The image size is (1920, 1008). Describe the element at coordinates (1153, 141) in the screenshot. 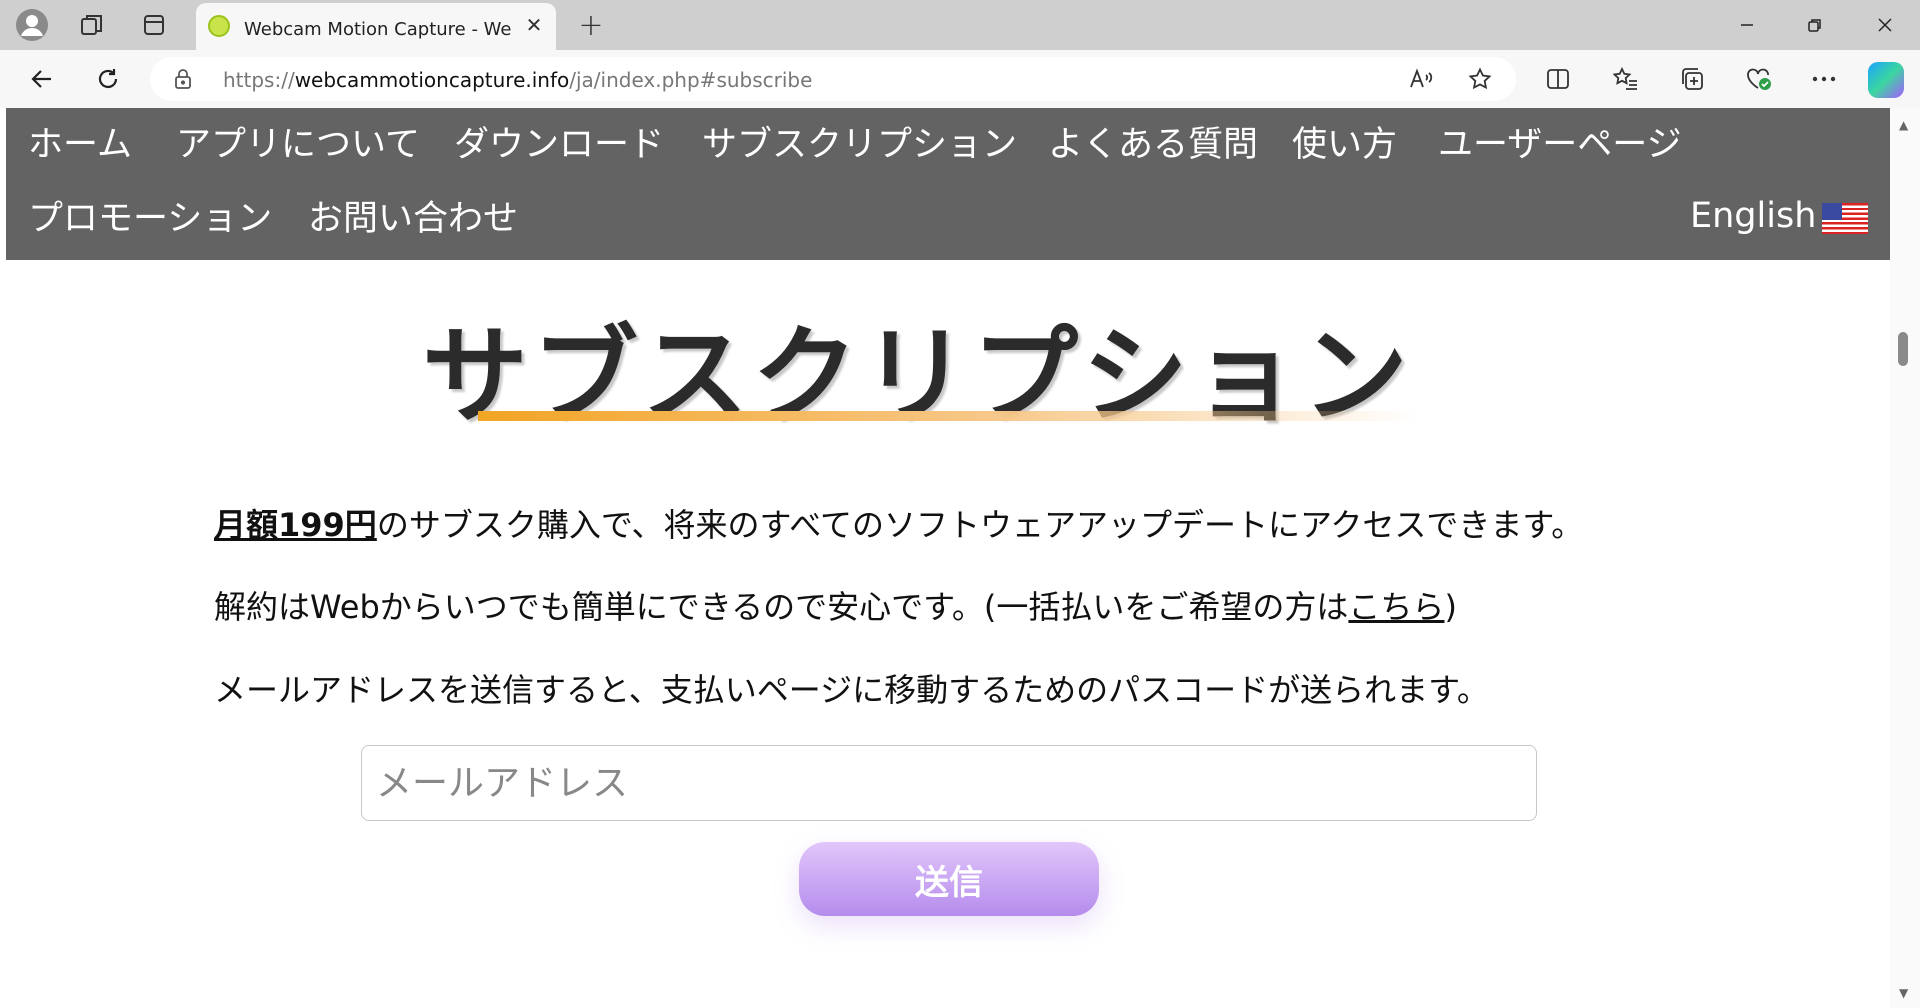

I see `nav-faq: よくある質問` at that location.